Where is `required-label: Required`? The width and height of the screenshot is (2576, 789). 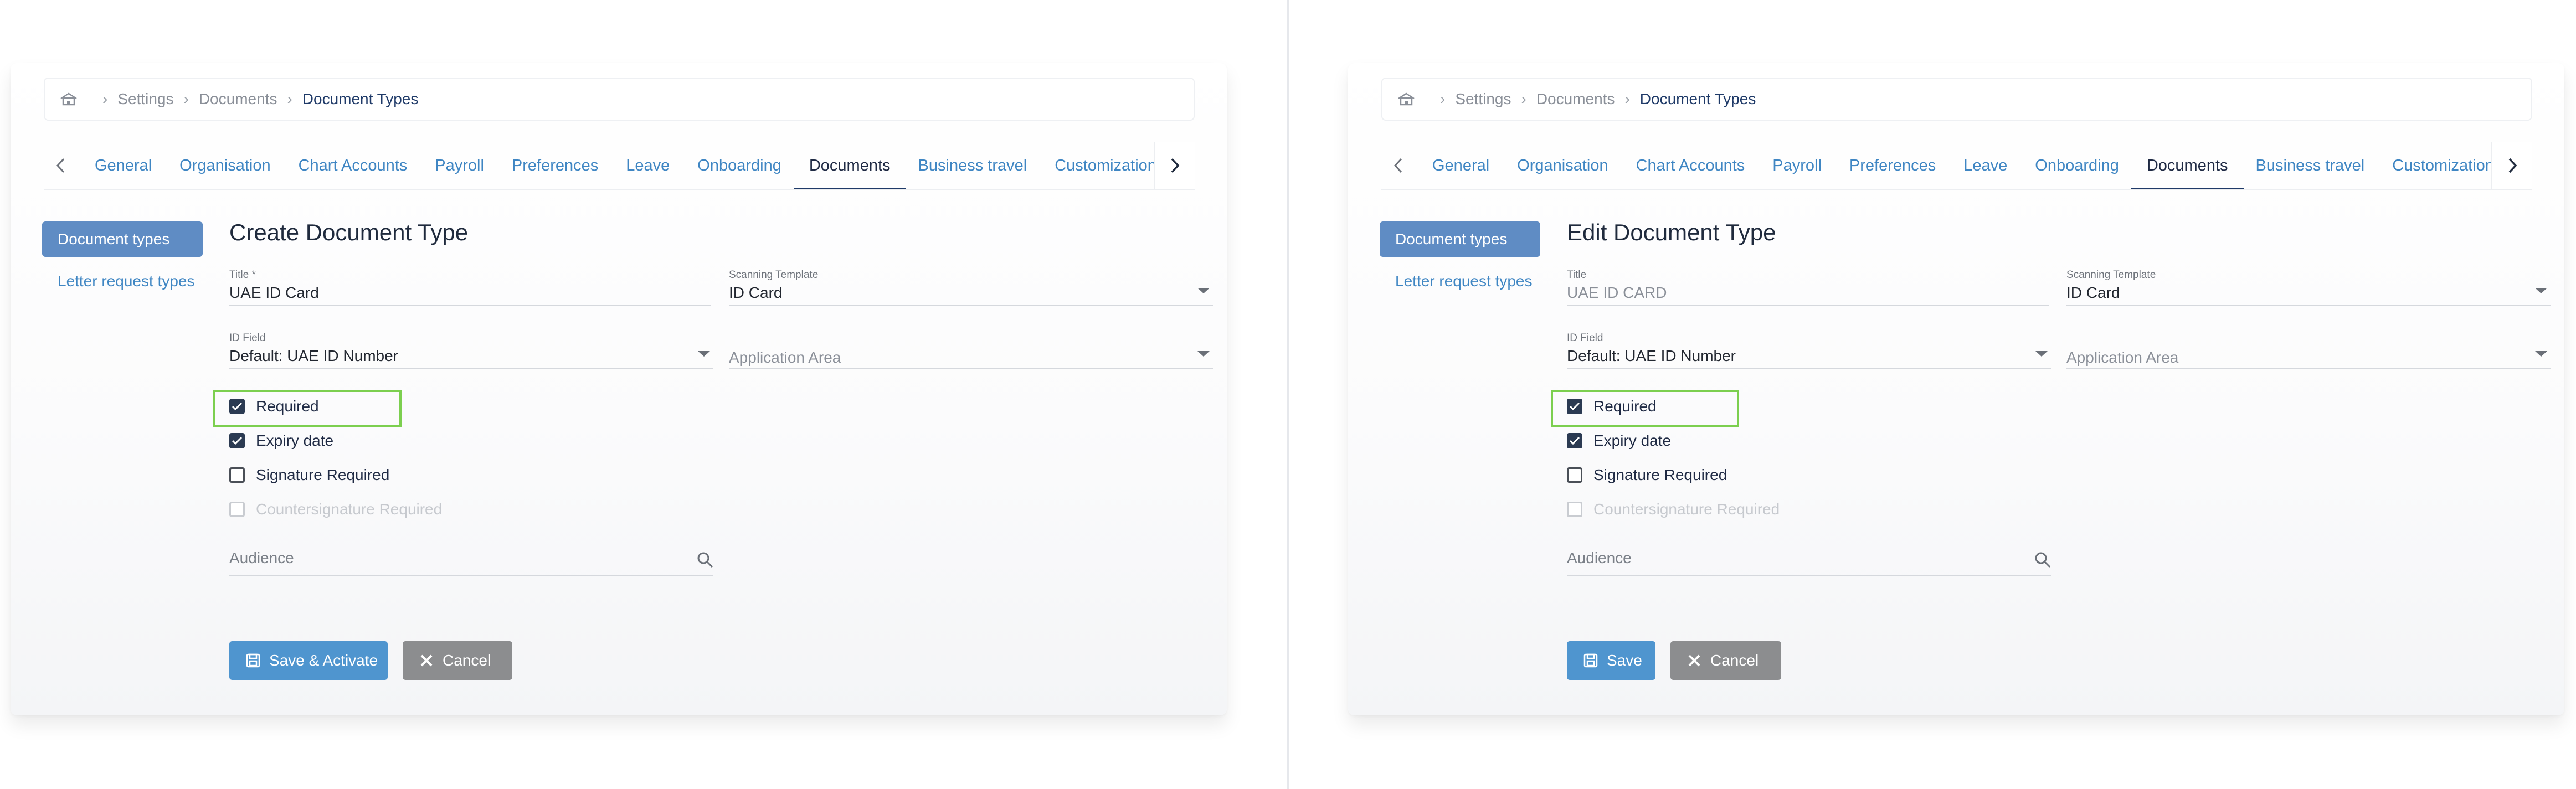 required-label: Required is located at coordinates (1625, 406).